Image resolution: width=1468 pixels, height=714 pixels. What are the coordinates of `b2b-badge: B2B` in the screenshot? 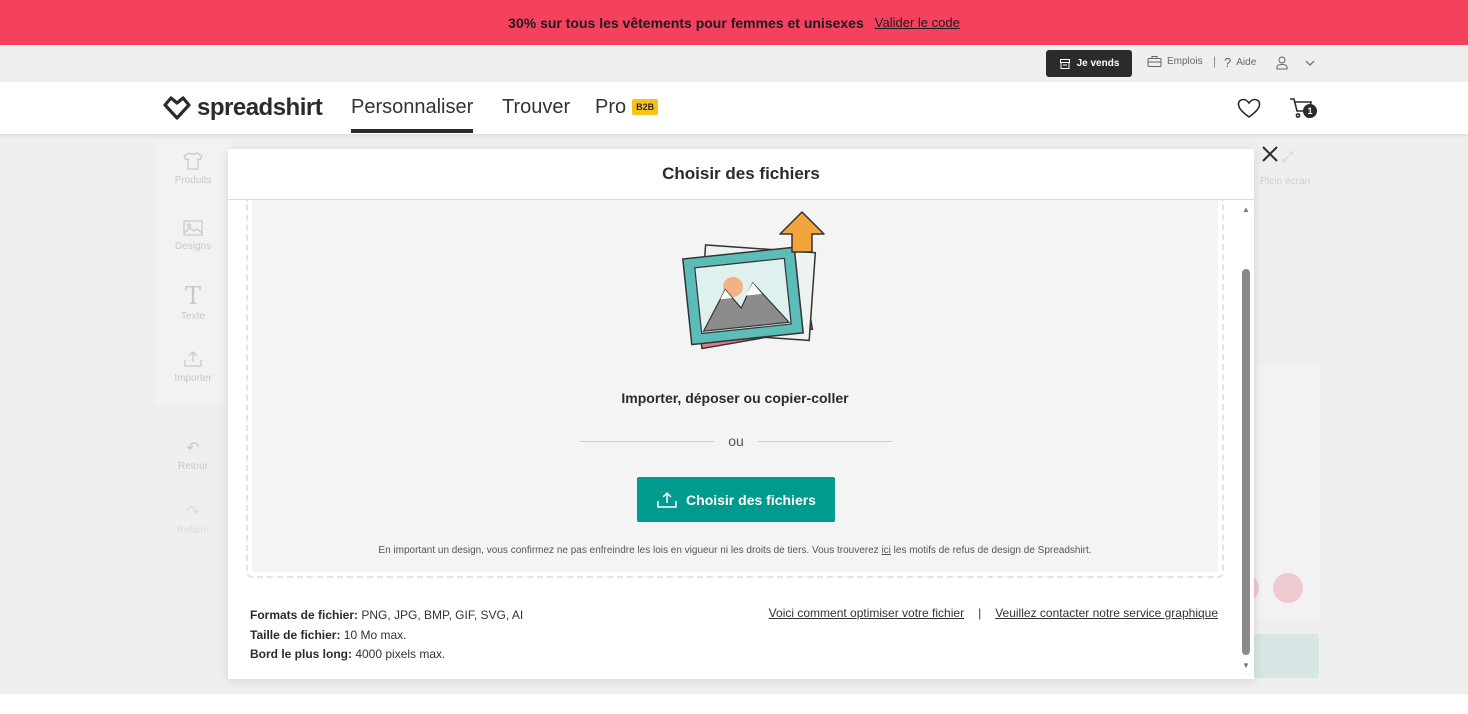 It's located at (645, 107).